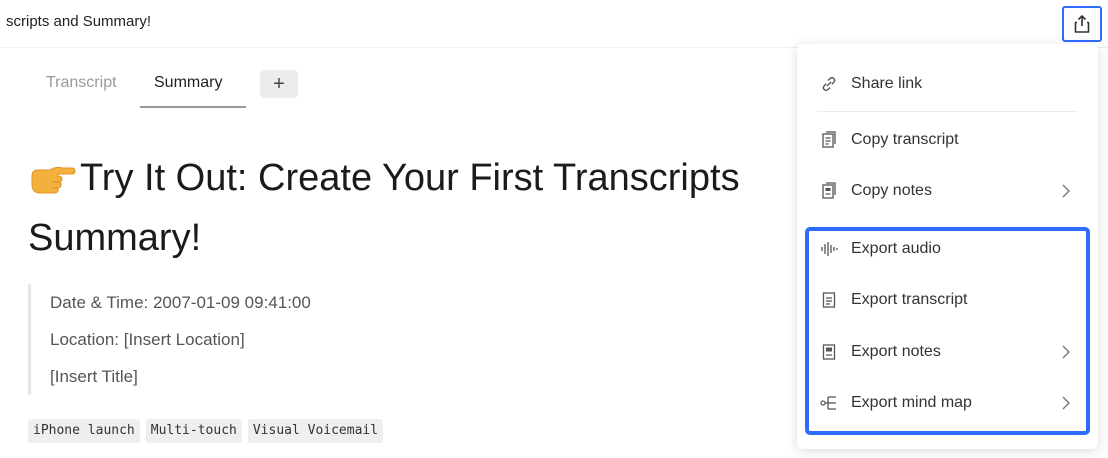 Image resolution: width=1108 pixels, height=458 pixels. I want to click on link-icon, so click(829, 84).